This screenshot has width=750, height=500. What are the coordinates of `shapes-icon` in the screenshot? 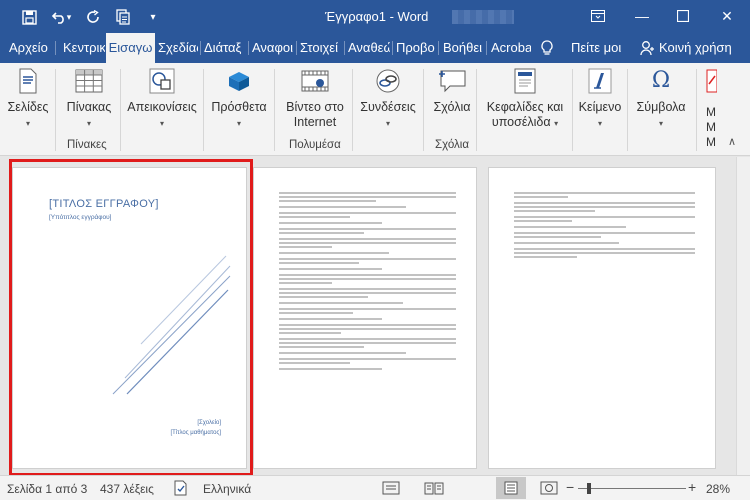 It's located at (162, 81).